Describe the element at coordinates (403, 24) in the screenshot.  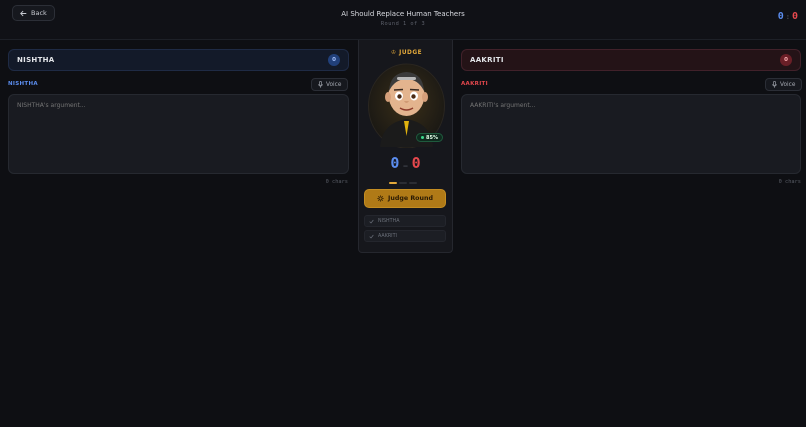
I see `round-indicator: Round 1 of 3` at that location.